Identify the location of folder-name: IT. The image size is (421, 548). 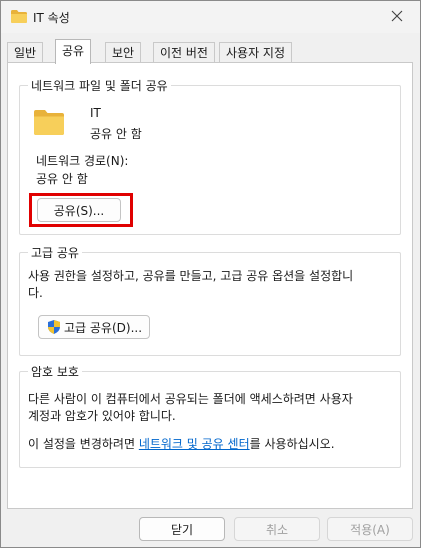
(95, 113).